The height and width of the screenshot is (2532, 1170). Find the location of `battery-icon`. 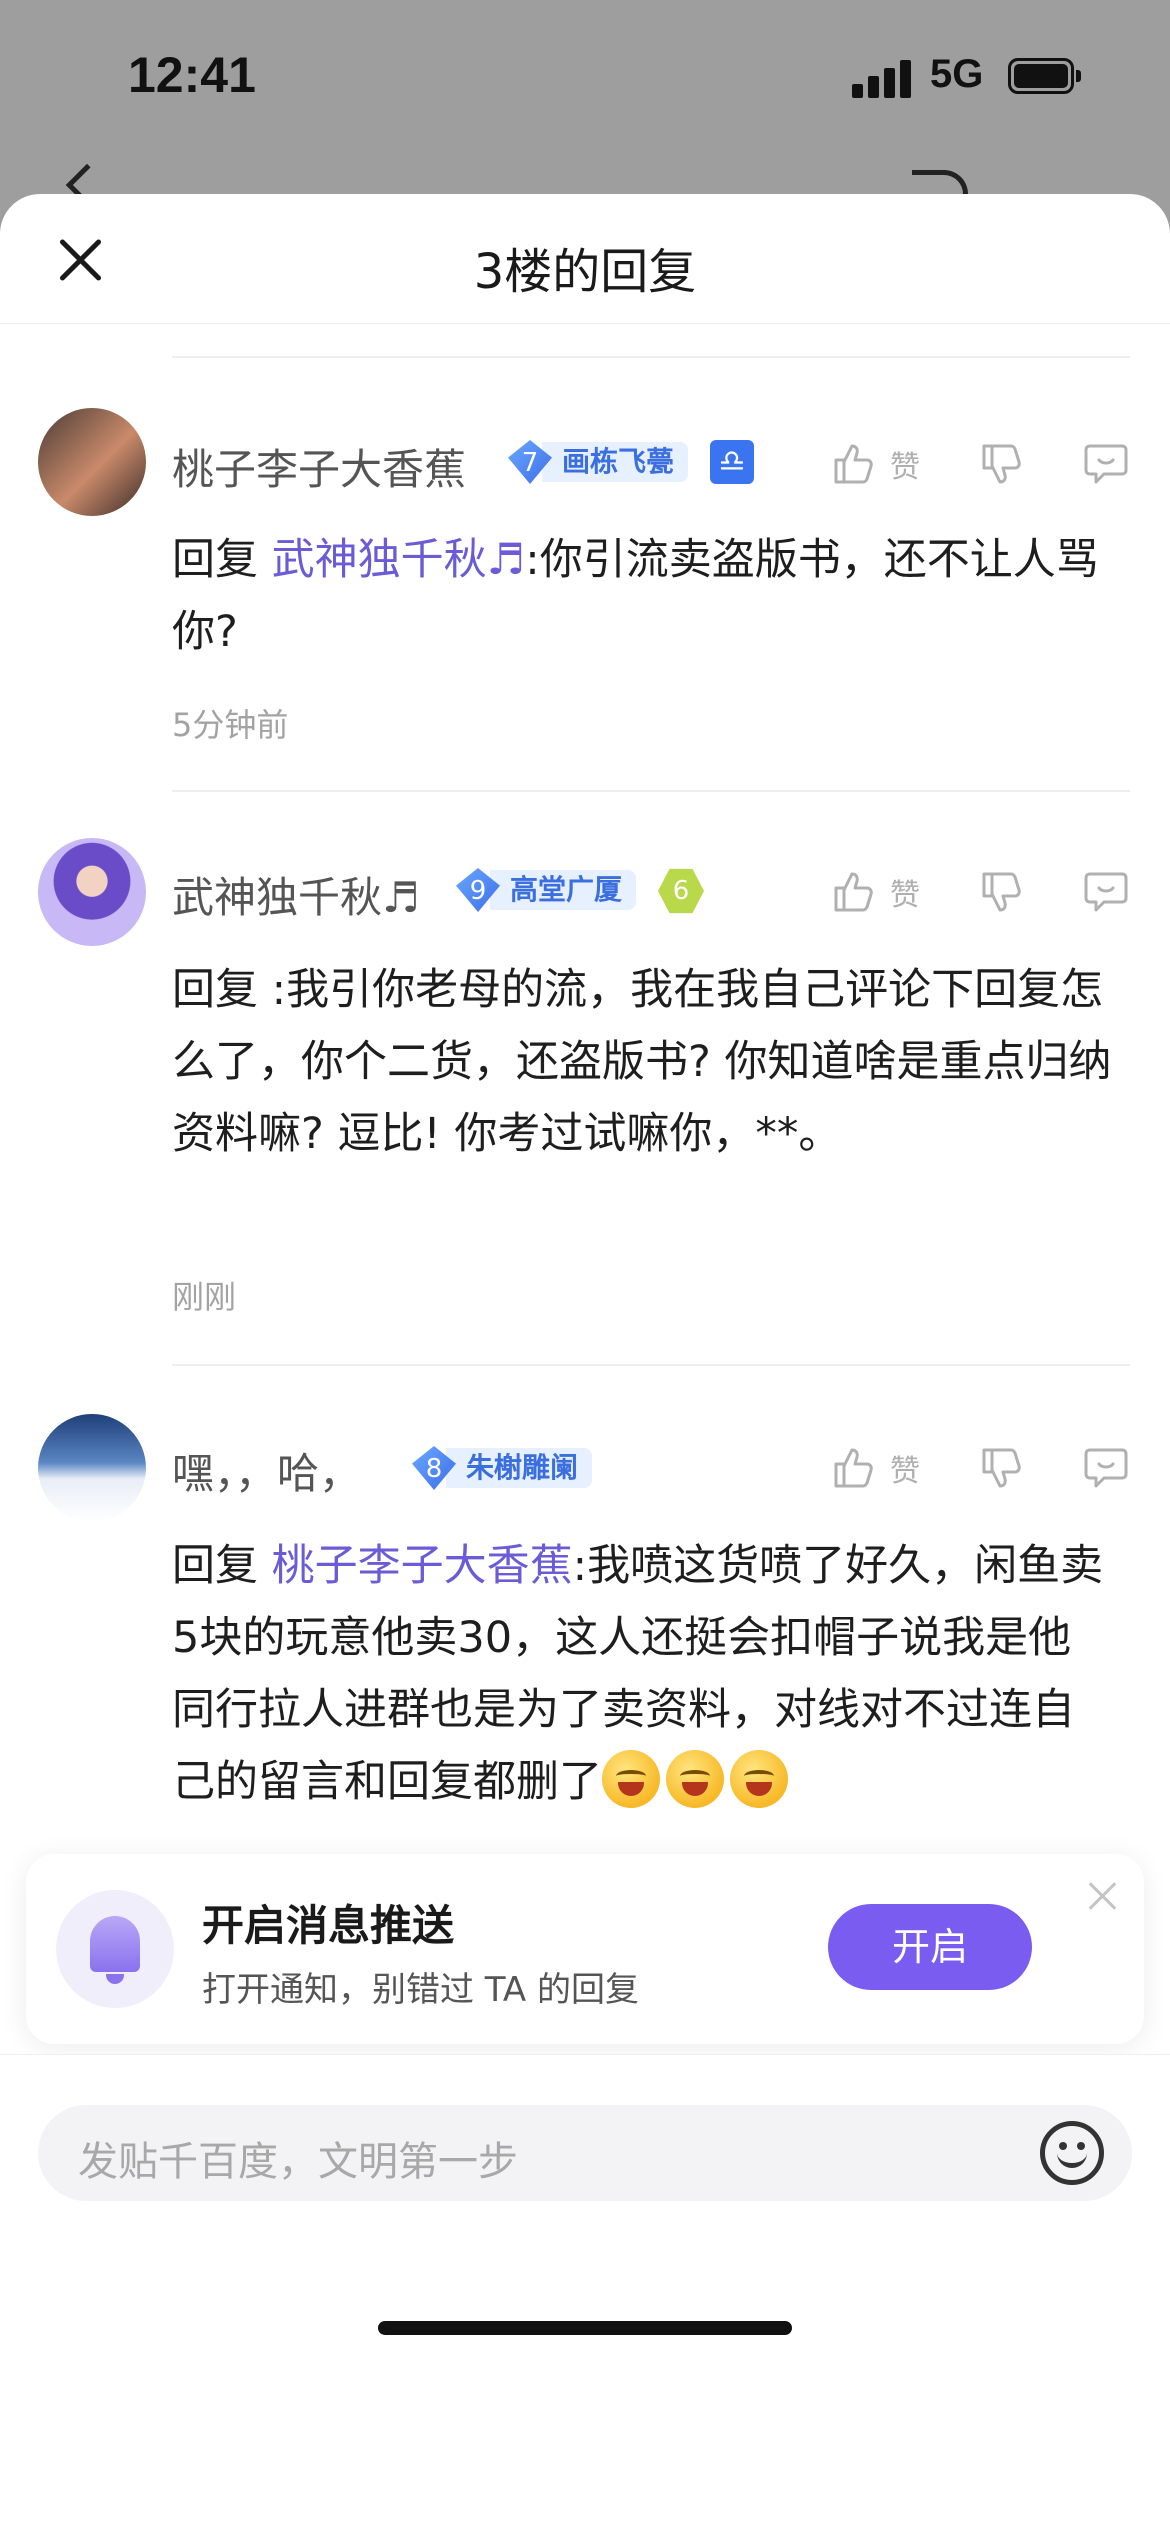

battery-icon is located at coordinates (1044, 76).